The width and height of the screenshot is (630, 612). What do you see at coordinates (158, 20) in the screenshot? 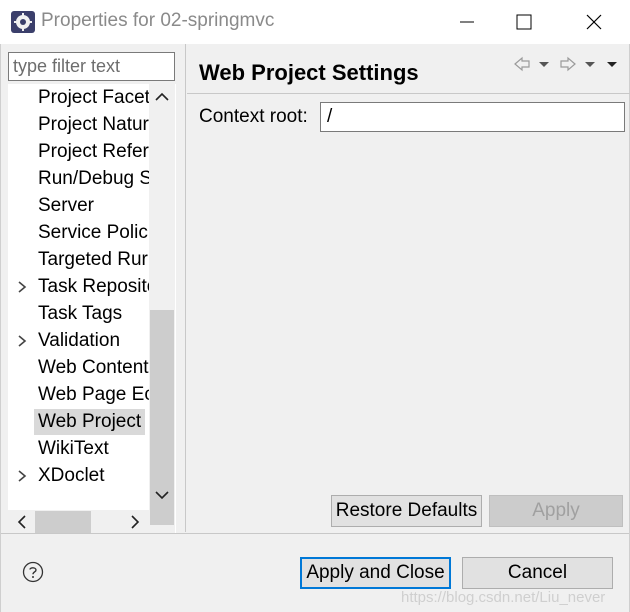
I see `window-title: Properties for 02-springmvc` at bounding box center [158, 20].